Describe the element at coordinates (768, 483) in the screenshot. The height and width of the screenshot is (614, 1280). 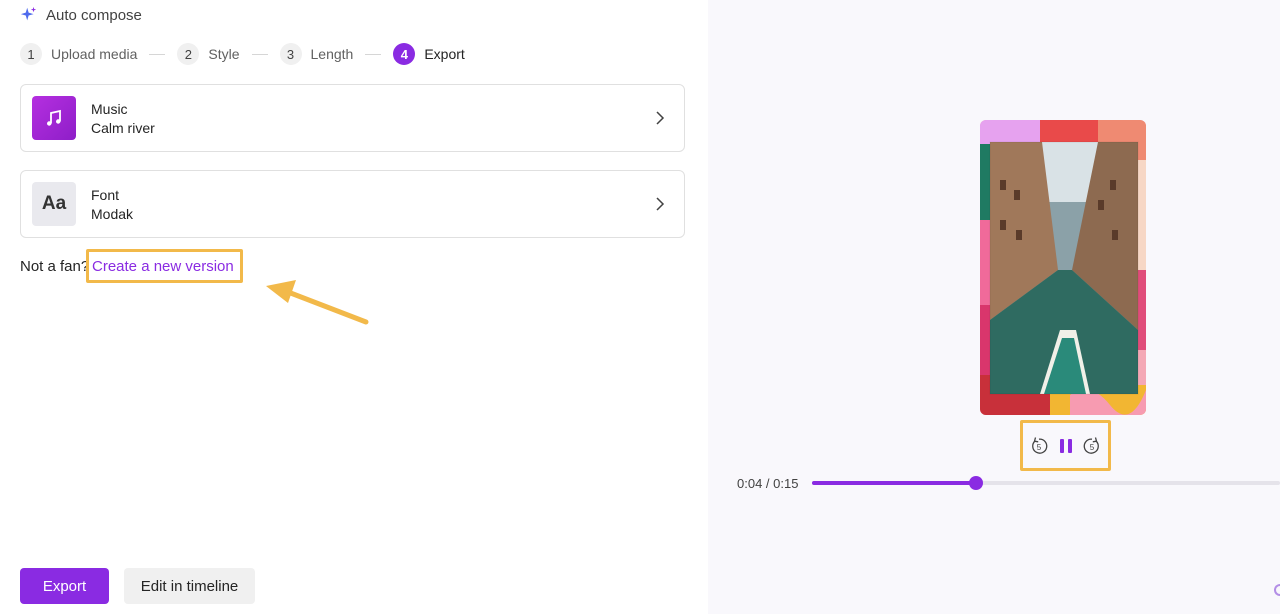
I see `playback-time: 0:04 / 0:15` at that location.